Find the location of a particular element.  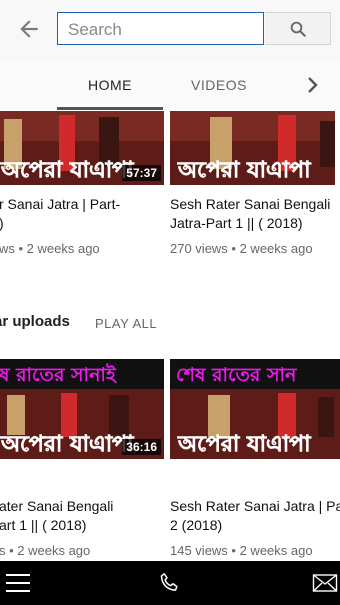

thumbnail-image: শেষ রাতের সান অপেরা যাএাপা is located at coordinates (255, 409).